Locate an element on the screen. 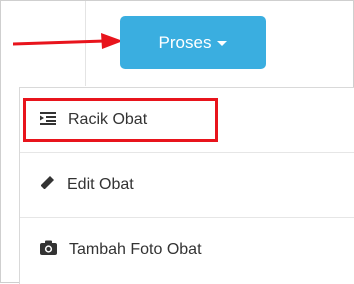 The height and width of the screenshot is (284, 354). proses-button-label: Proses is located at coordinates (185, 42).